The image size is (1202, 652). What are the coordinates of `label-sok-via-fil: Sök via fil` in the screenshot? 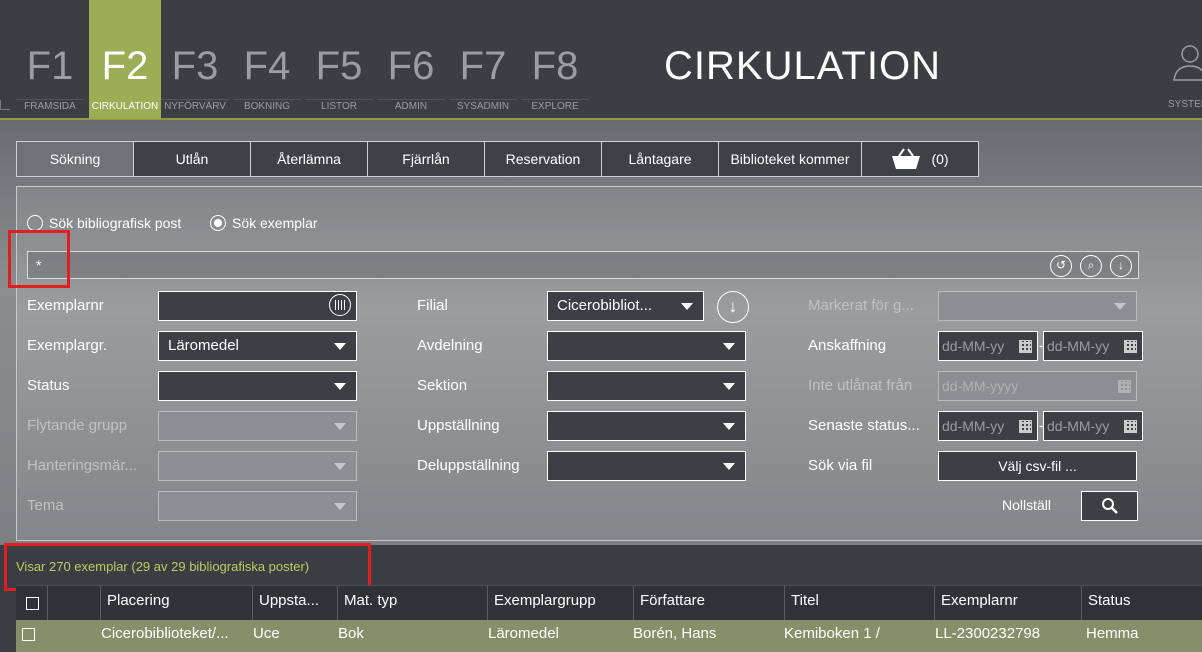 It's located at (840, 465).